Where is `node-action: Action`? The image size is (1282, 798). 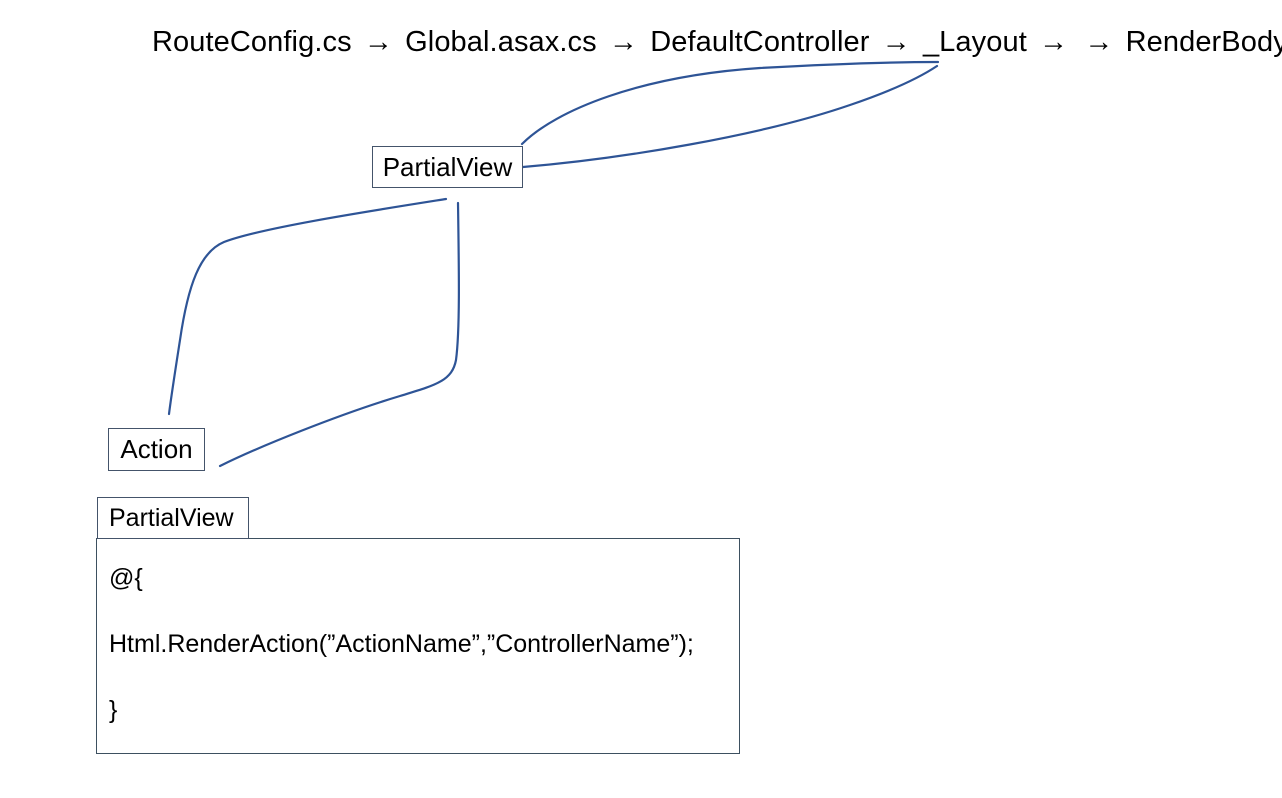 node-action: Action is located at coordinates (156, 449).